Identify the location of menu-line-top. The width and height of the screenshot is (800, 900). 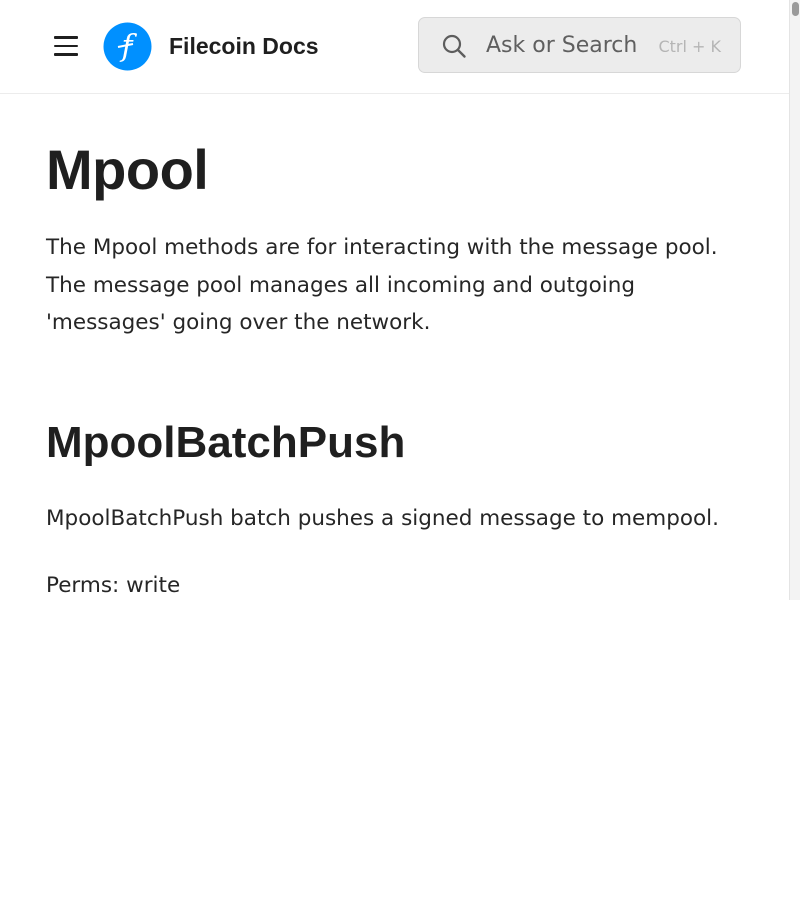
(66, 37).